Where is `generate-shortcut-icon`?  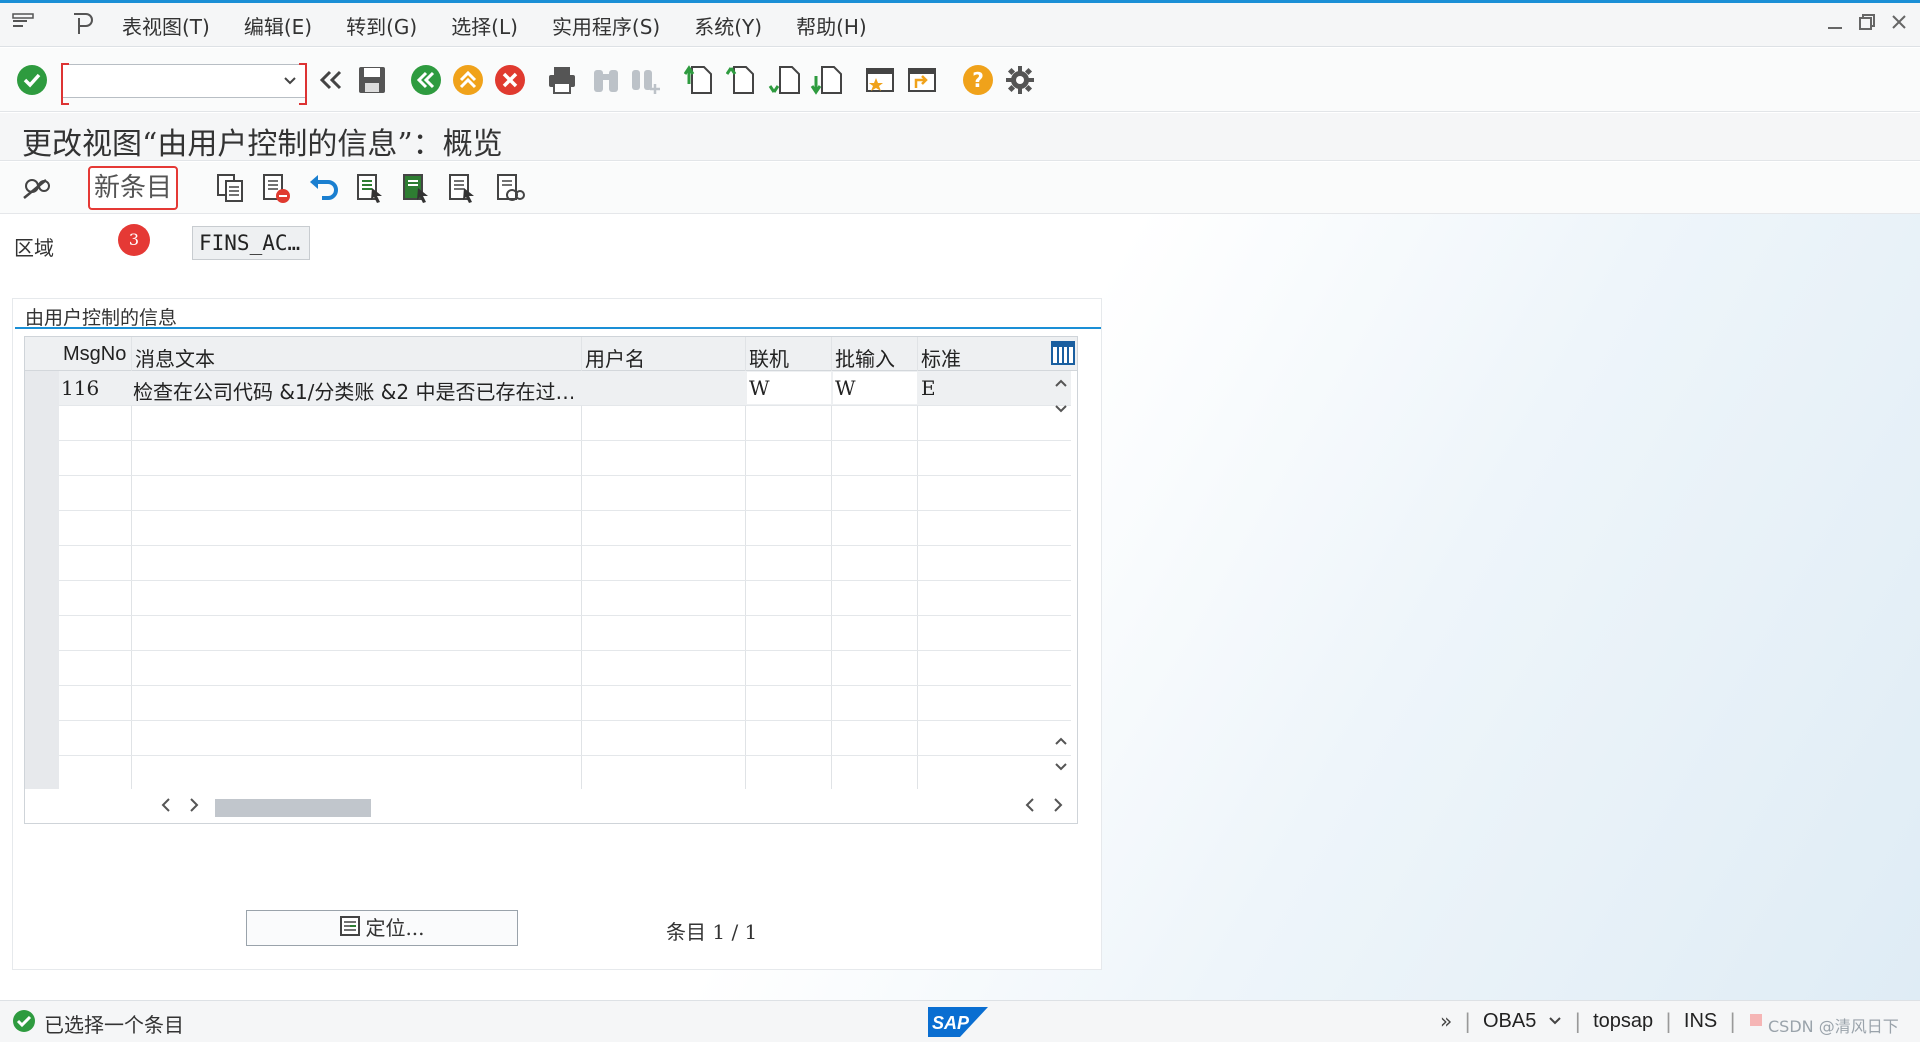
generate-shortcut-icon is located at coordinates (922, 80).